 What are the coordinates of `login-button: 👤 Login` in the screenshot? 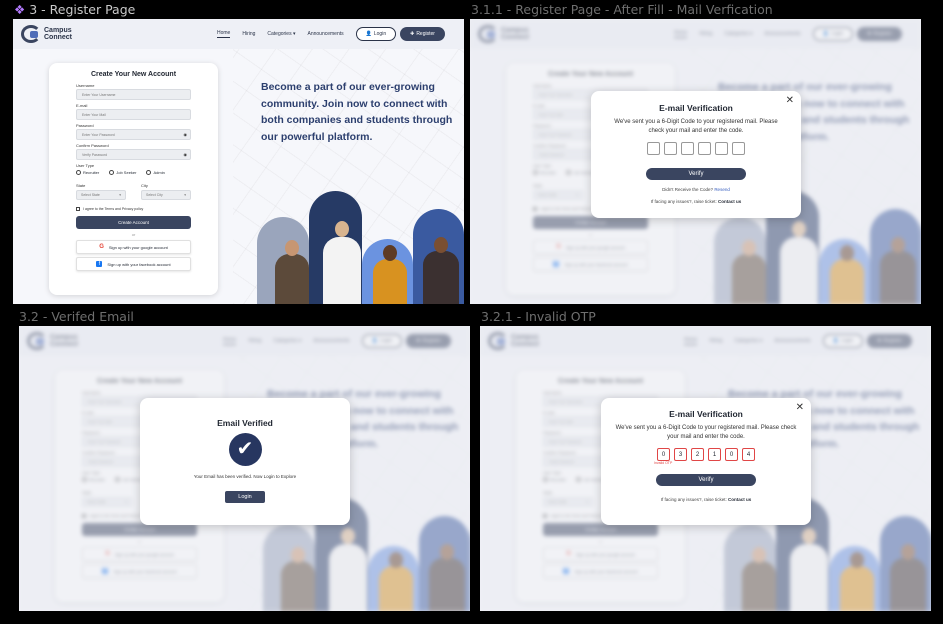 It's located at (376, 34).